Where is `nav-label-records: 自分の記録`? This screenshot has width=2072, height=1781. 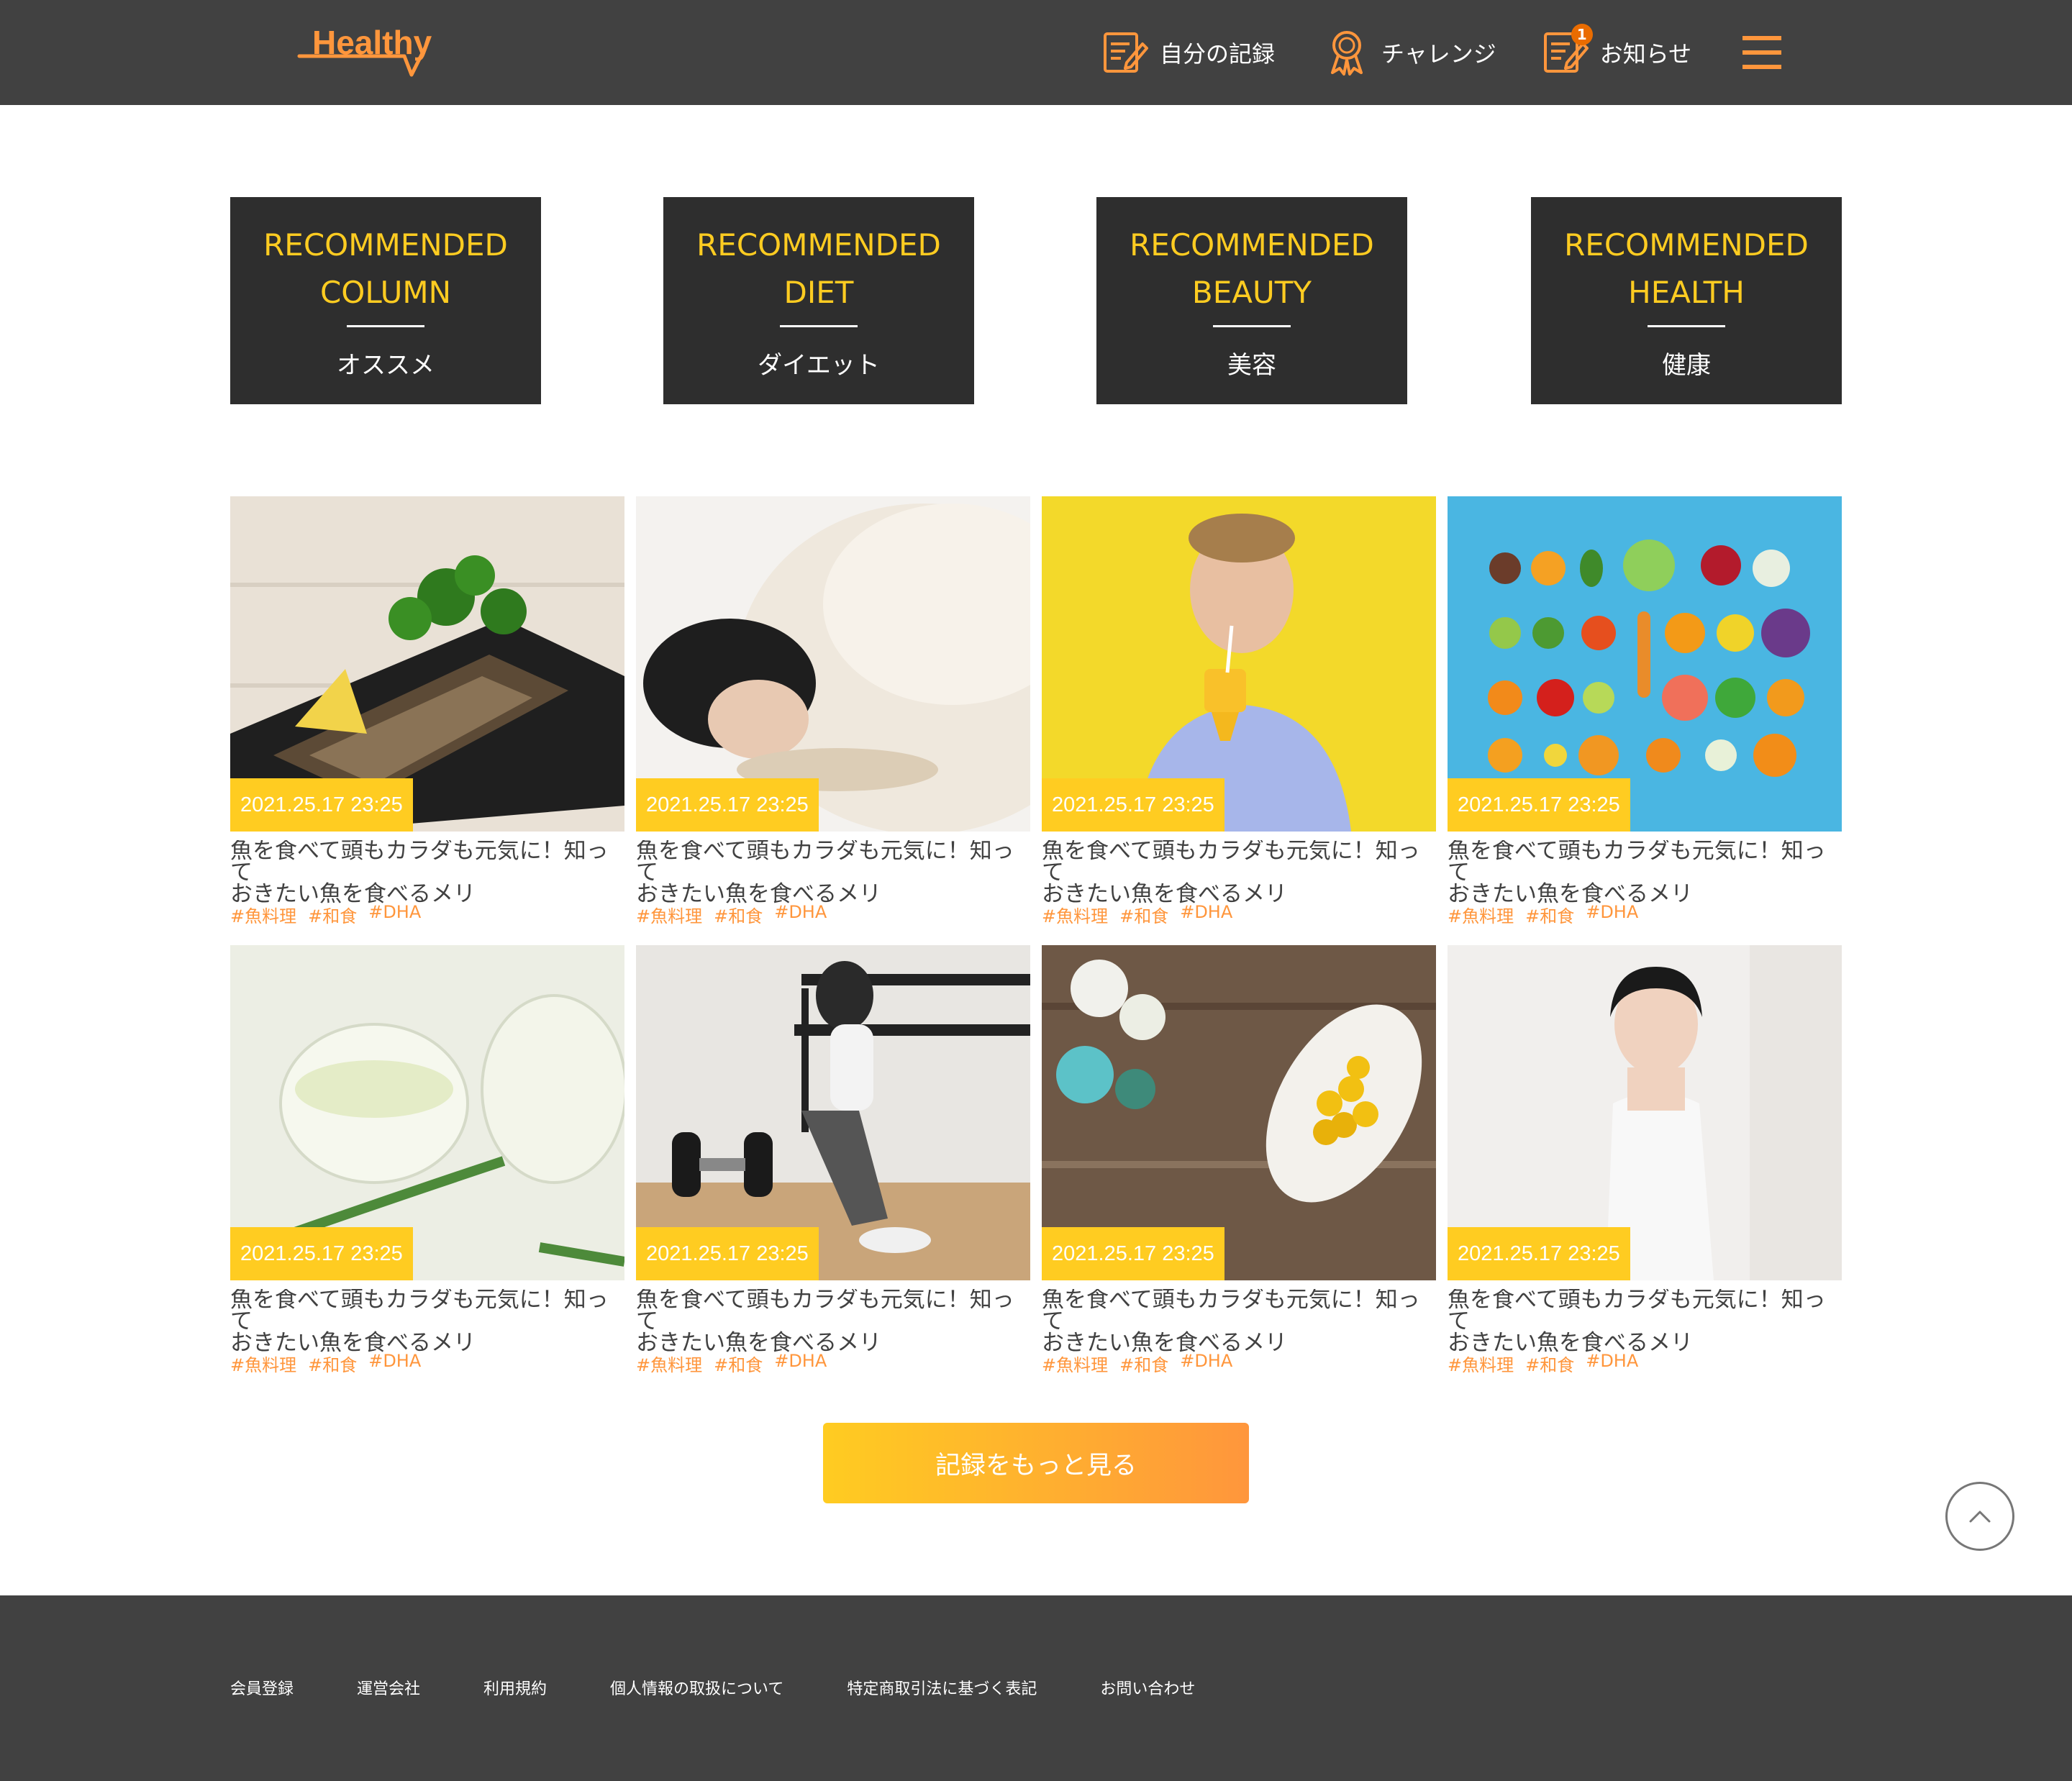 nav-label-records: 自分の記録 is located at coordinates (1218, 54).